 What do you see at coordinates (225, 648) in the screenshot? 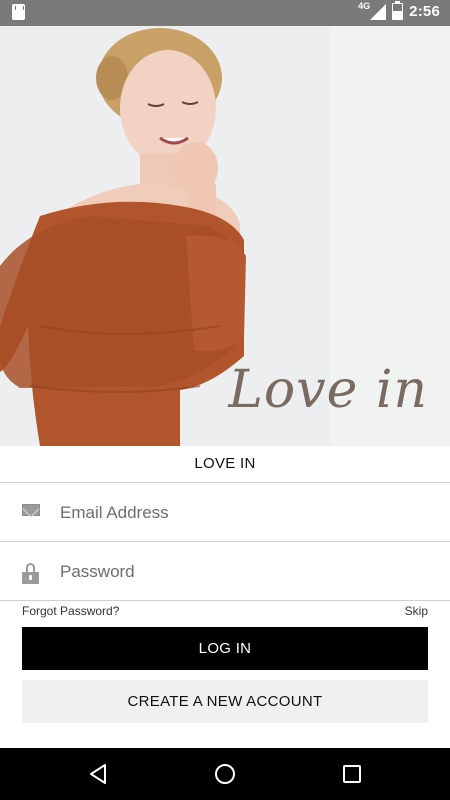
I see `login-button: LOG IN` at bounding box center [225, 648].